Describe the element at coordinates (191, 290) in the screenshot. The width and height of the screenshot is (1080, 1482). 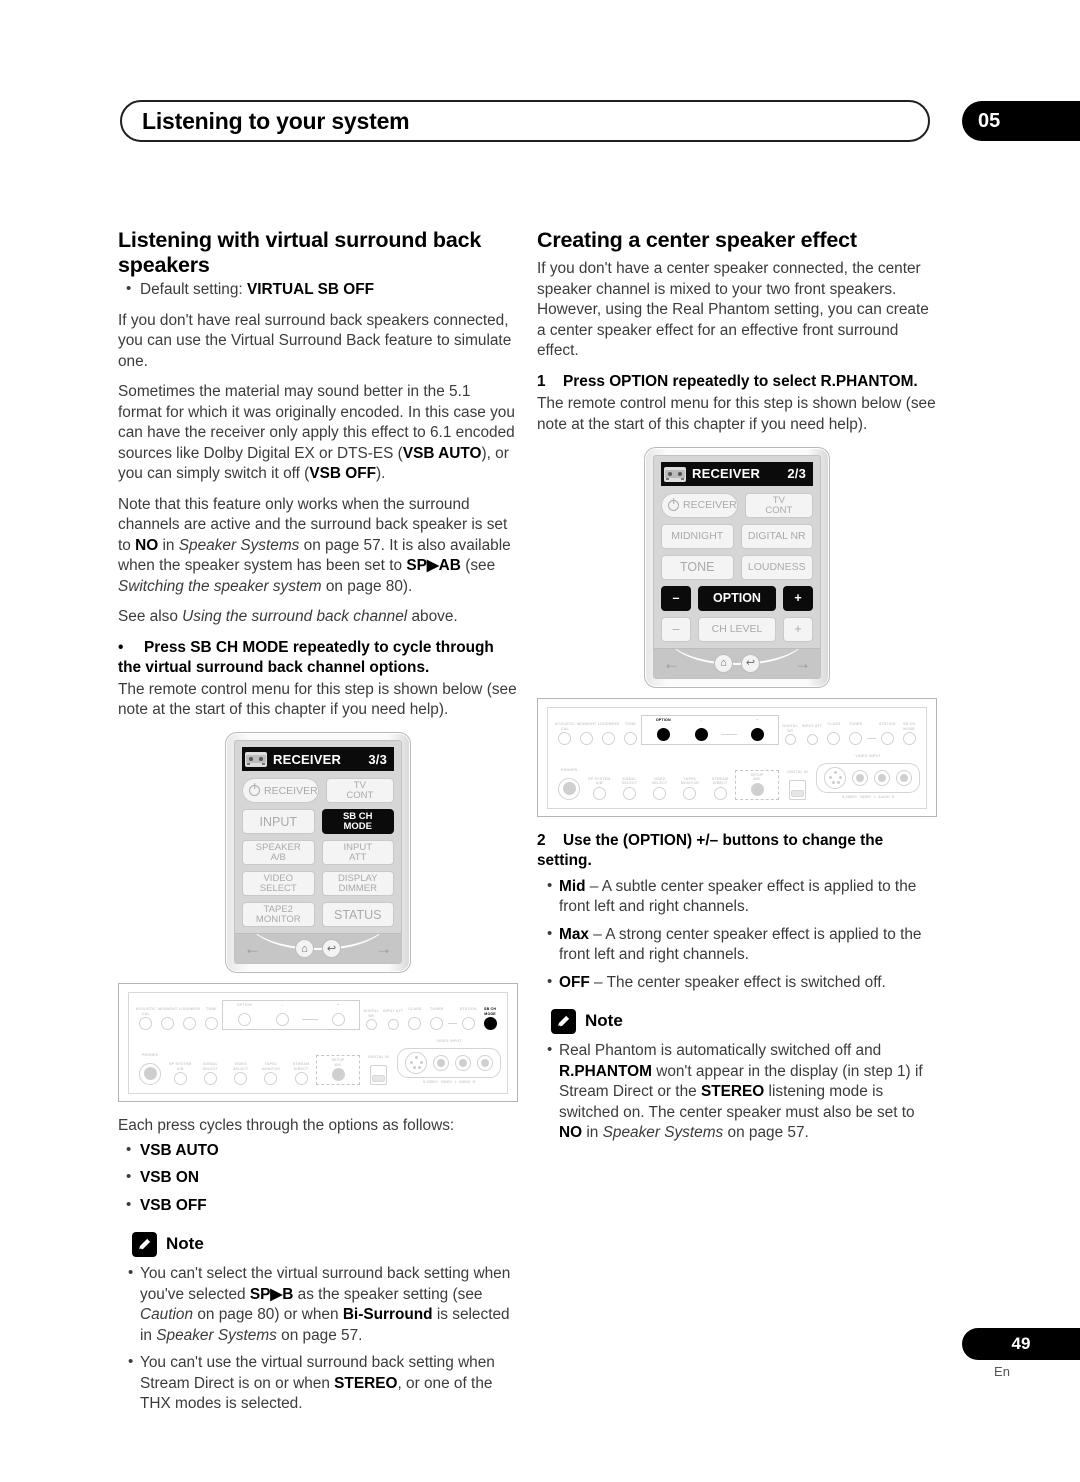
I see `default-setting-label: Default setting:` at that location.